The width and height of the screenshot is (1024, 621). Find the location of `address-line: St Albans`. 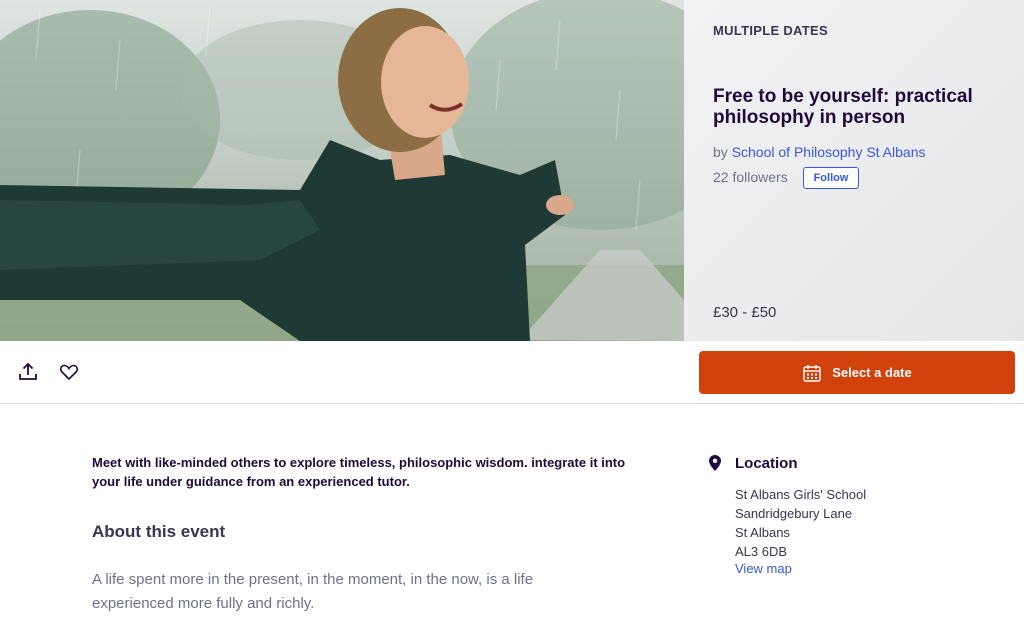

address-line: St Albans is located at coordinates (762, 532).